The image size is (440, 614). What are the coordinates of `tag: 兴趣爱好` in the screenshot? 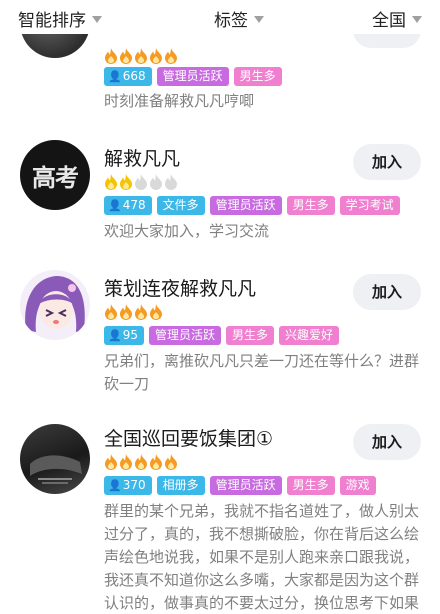 It's located at (309, 335).